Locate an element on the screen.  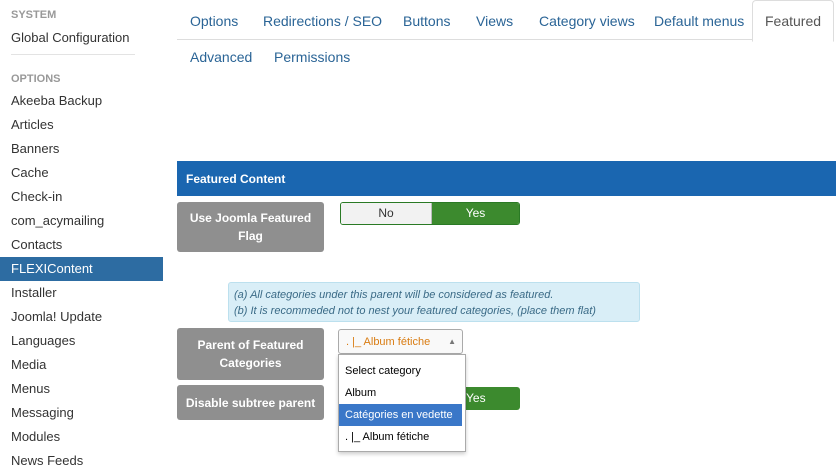
sidebar-item-banners: Banners is located at coordinates (81, 149).